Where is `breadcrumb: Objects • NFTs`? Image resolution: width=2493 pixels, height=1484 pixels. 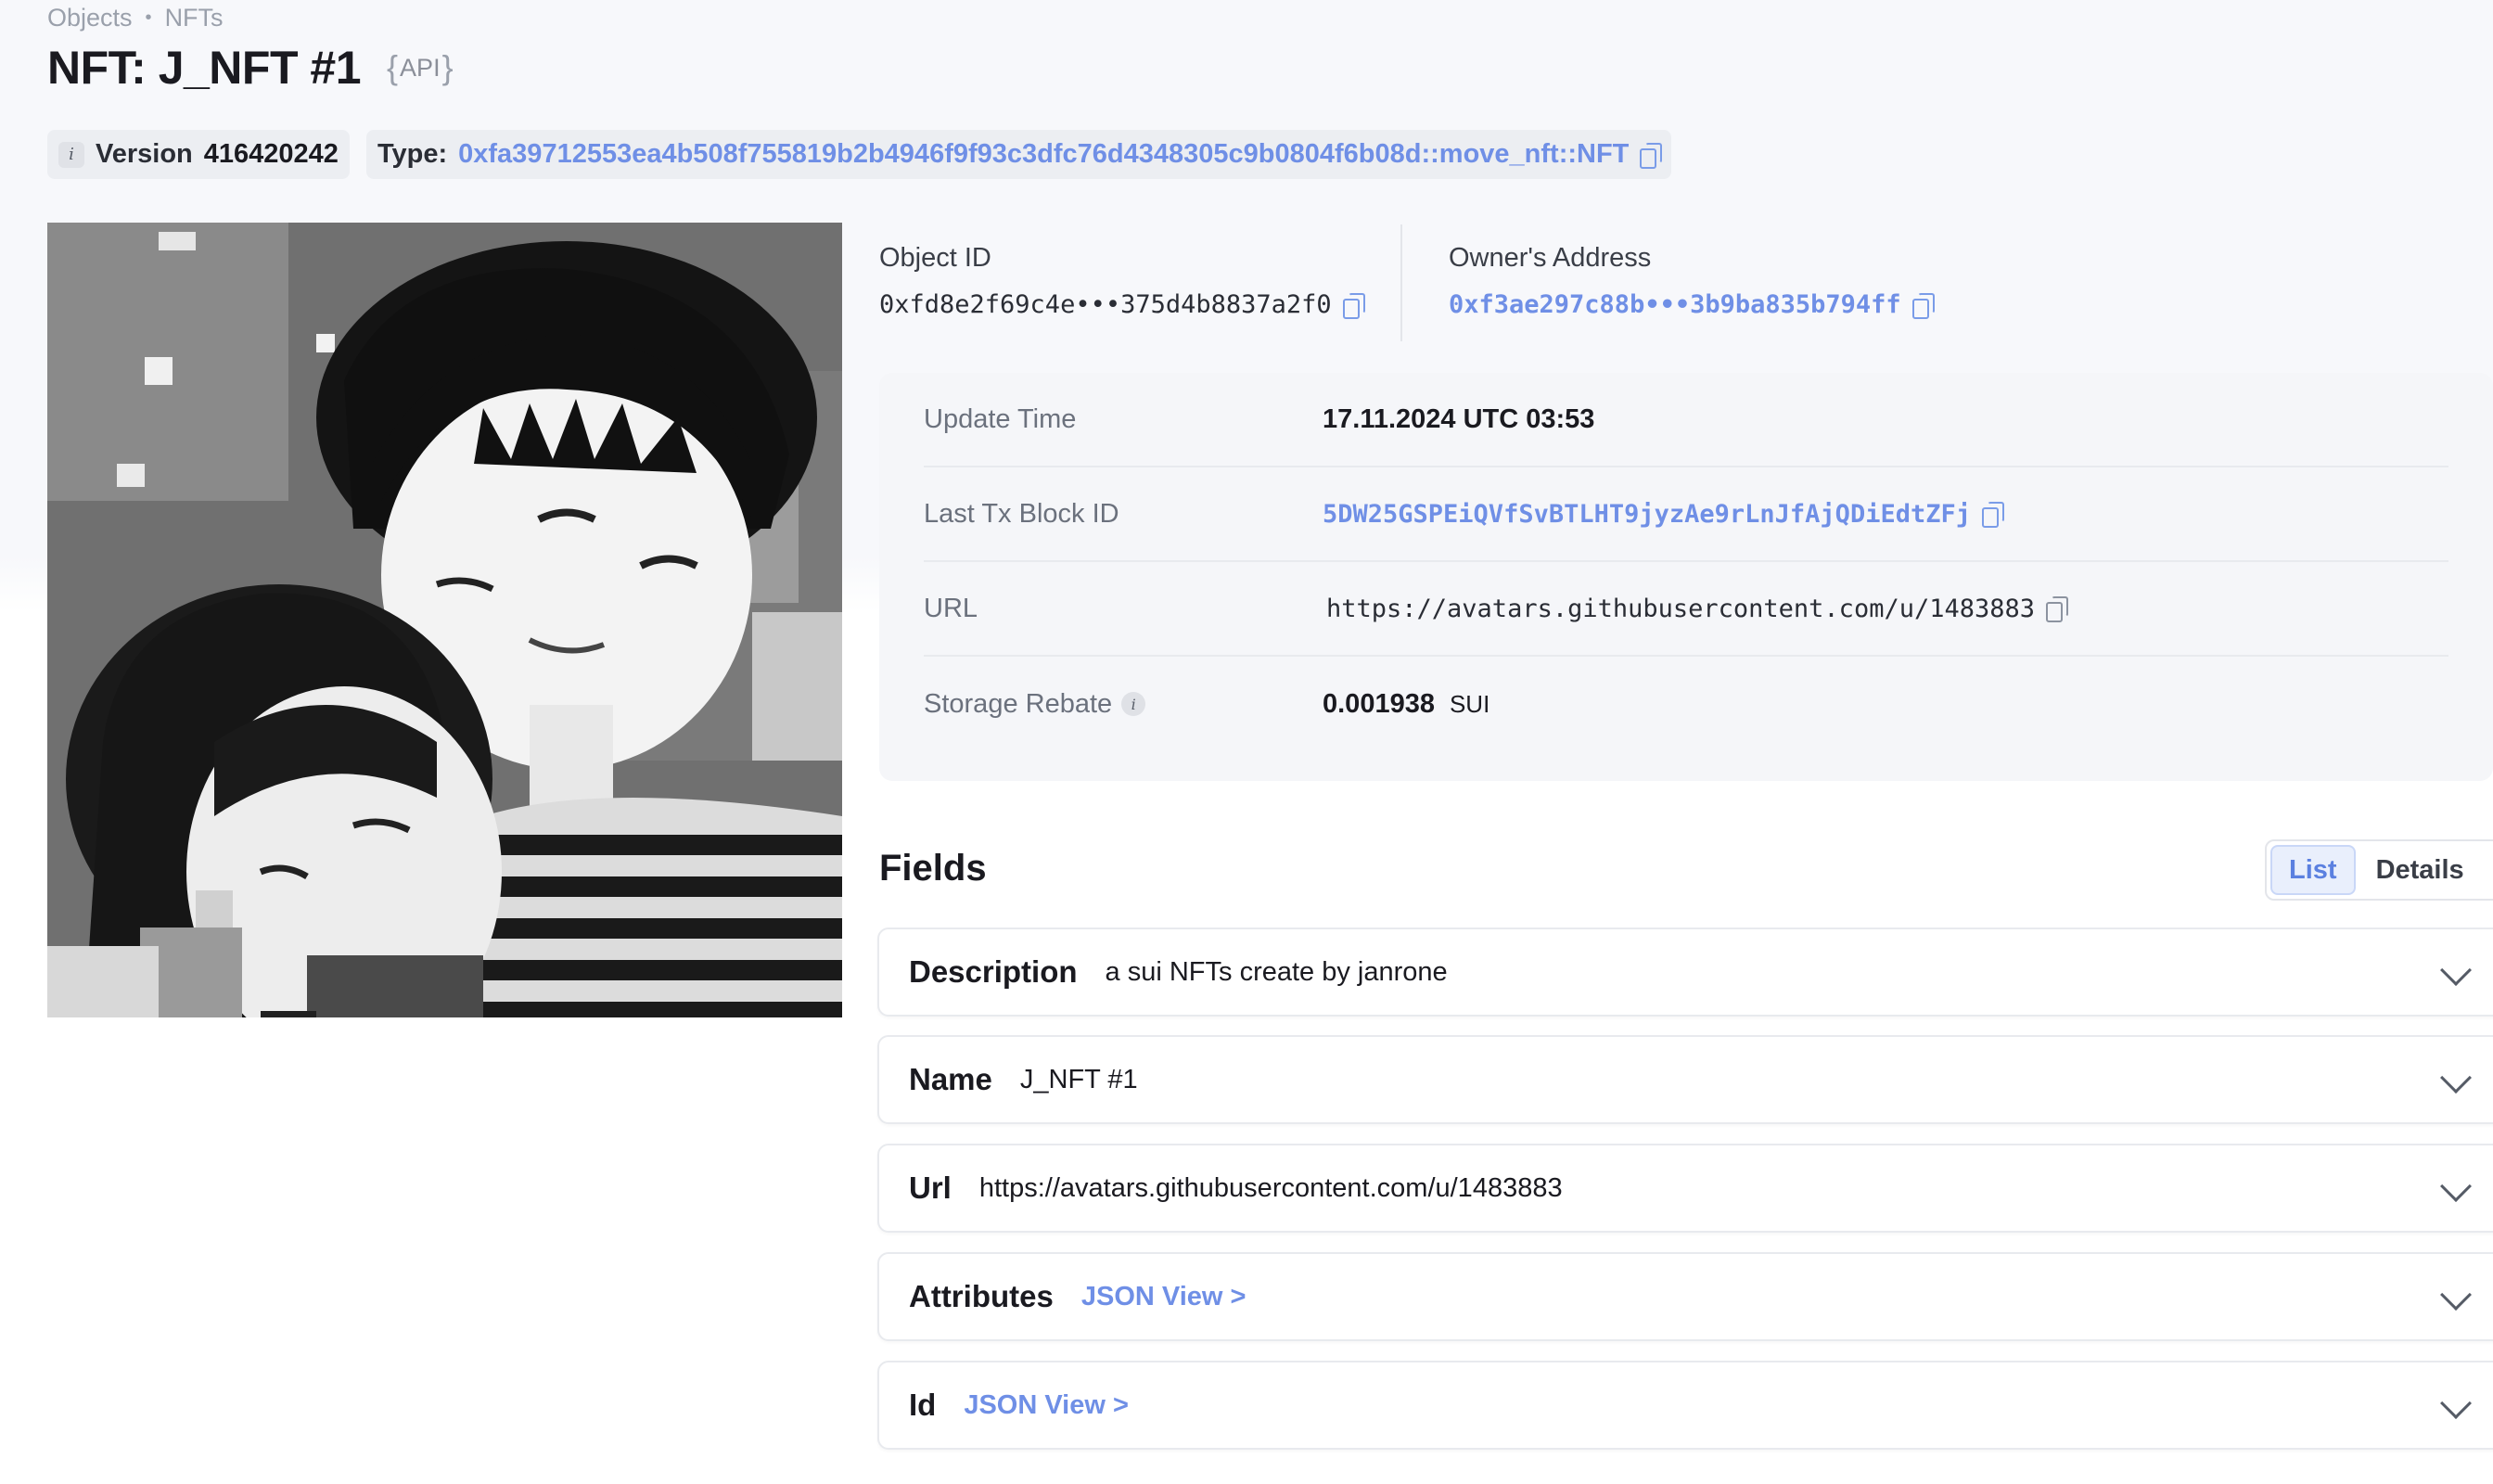
breadcrumb: Objects • NFTs is located at coordinates (135, 18).